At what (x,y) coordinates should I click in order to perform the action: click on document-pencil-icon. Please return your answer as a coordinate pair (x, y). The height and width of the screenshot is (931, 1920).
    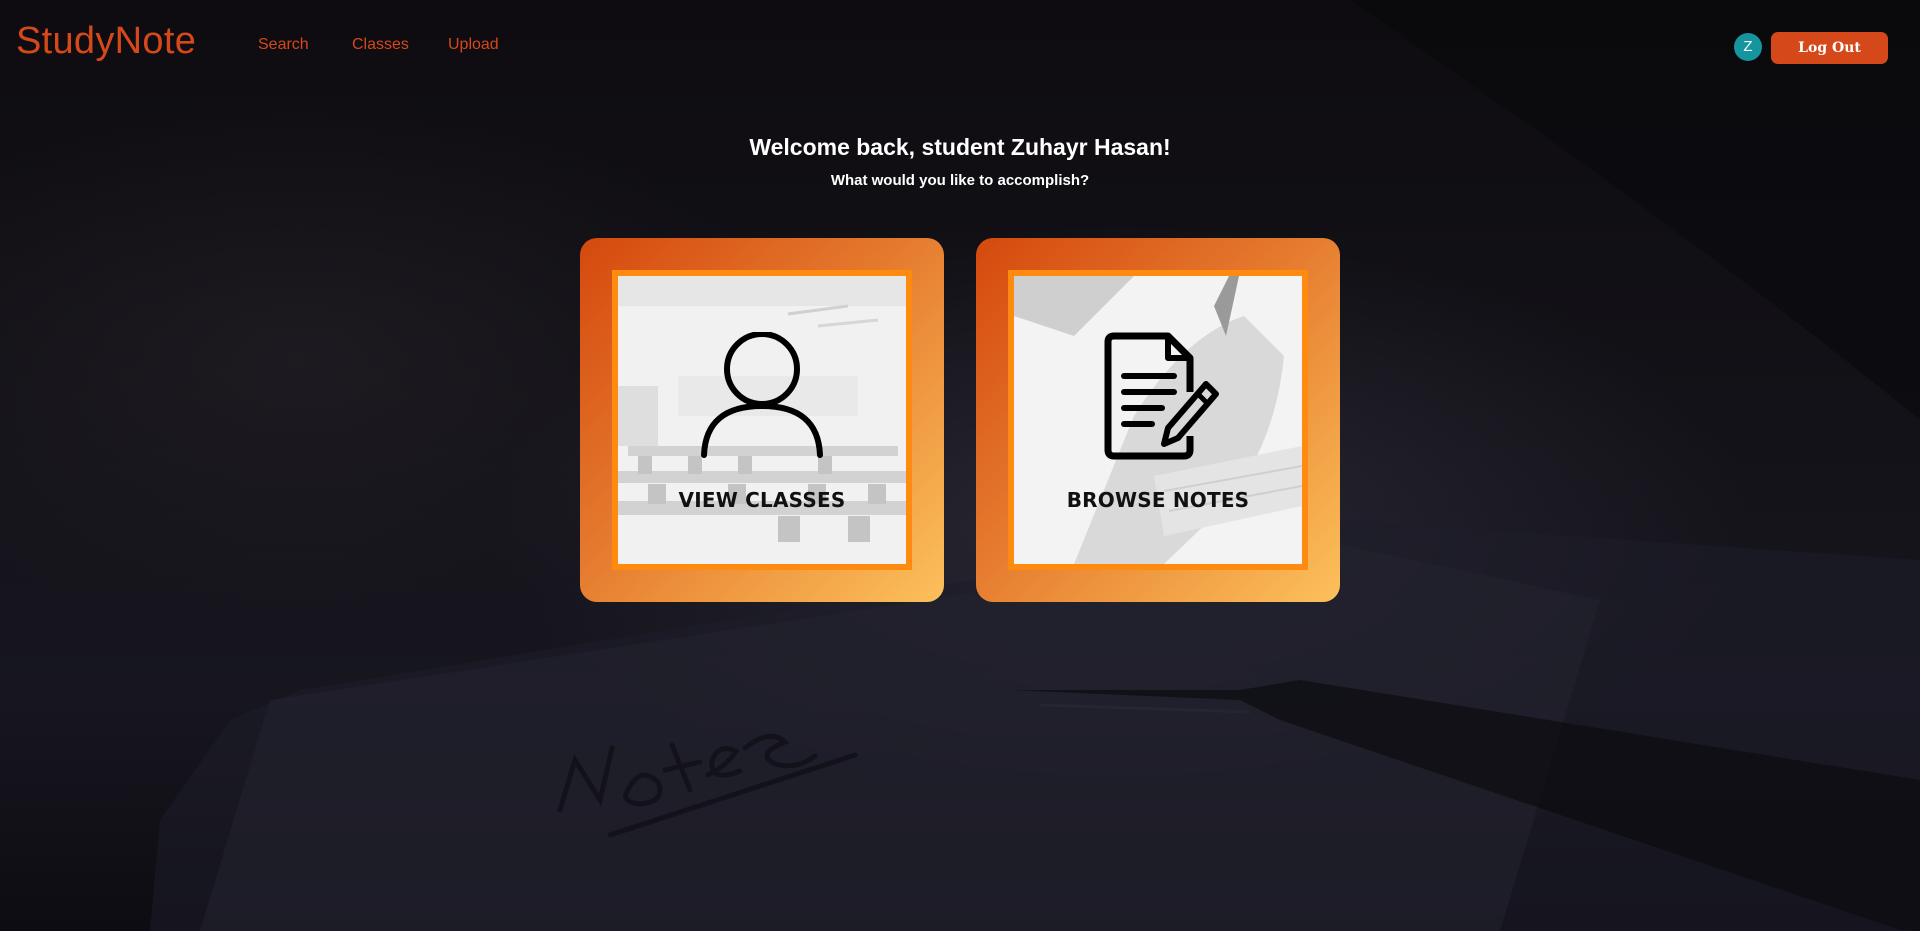
    Looking at the image, I should click on (1161, 396).